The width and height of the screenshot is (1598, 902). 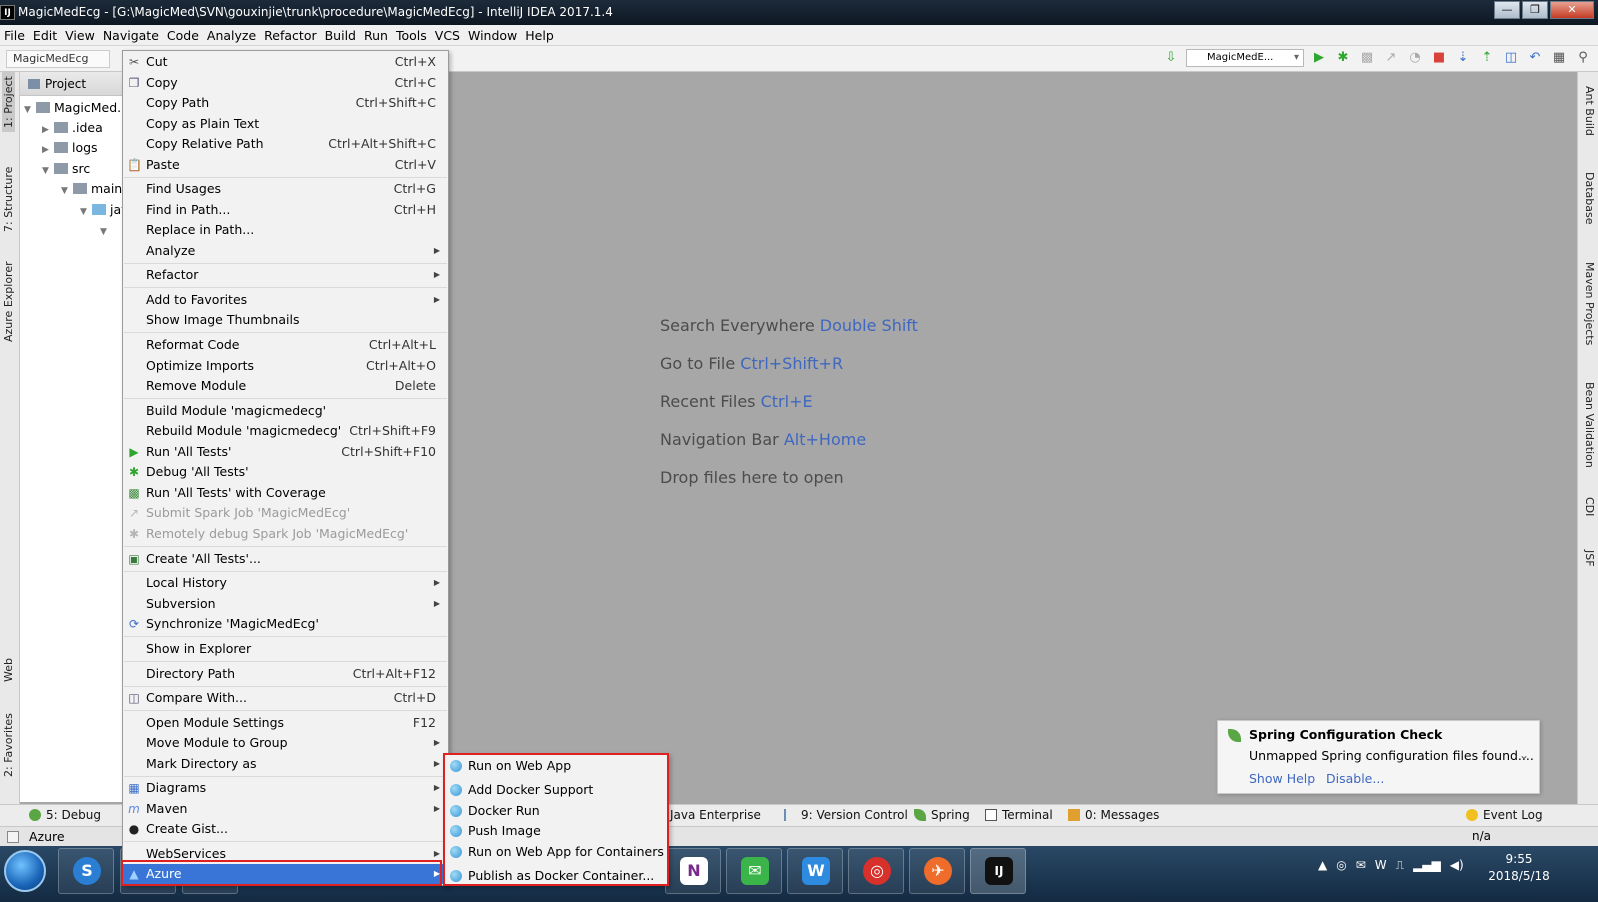 What do you see at coordinates (1589, 506) in the screenshot?
I see `tab-cdi: CDI` at bounding box center [1589, 506].